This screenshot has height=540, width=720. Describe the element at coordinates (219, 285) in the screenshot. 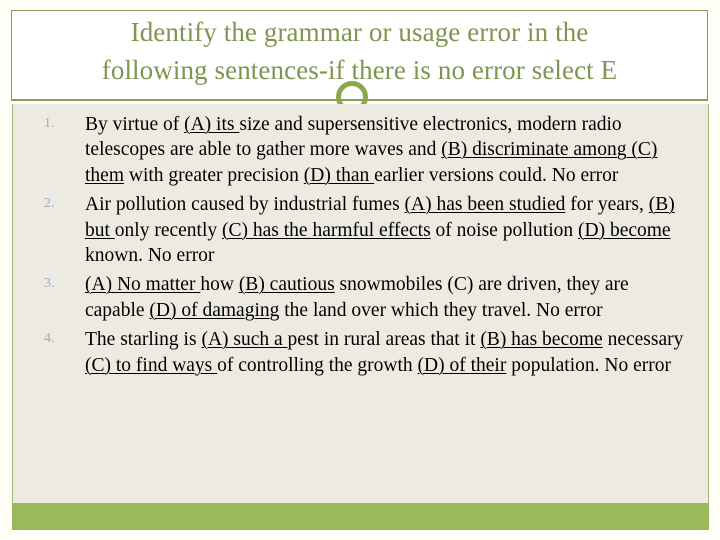

I see `plain-text: how` at that location.